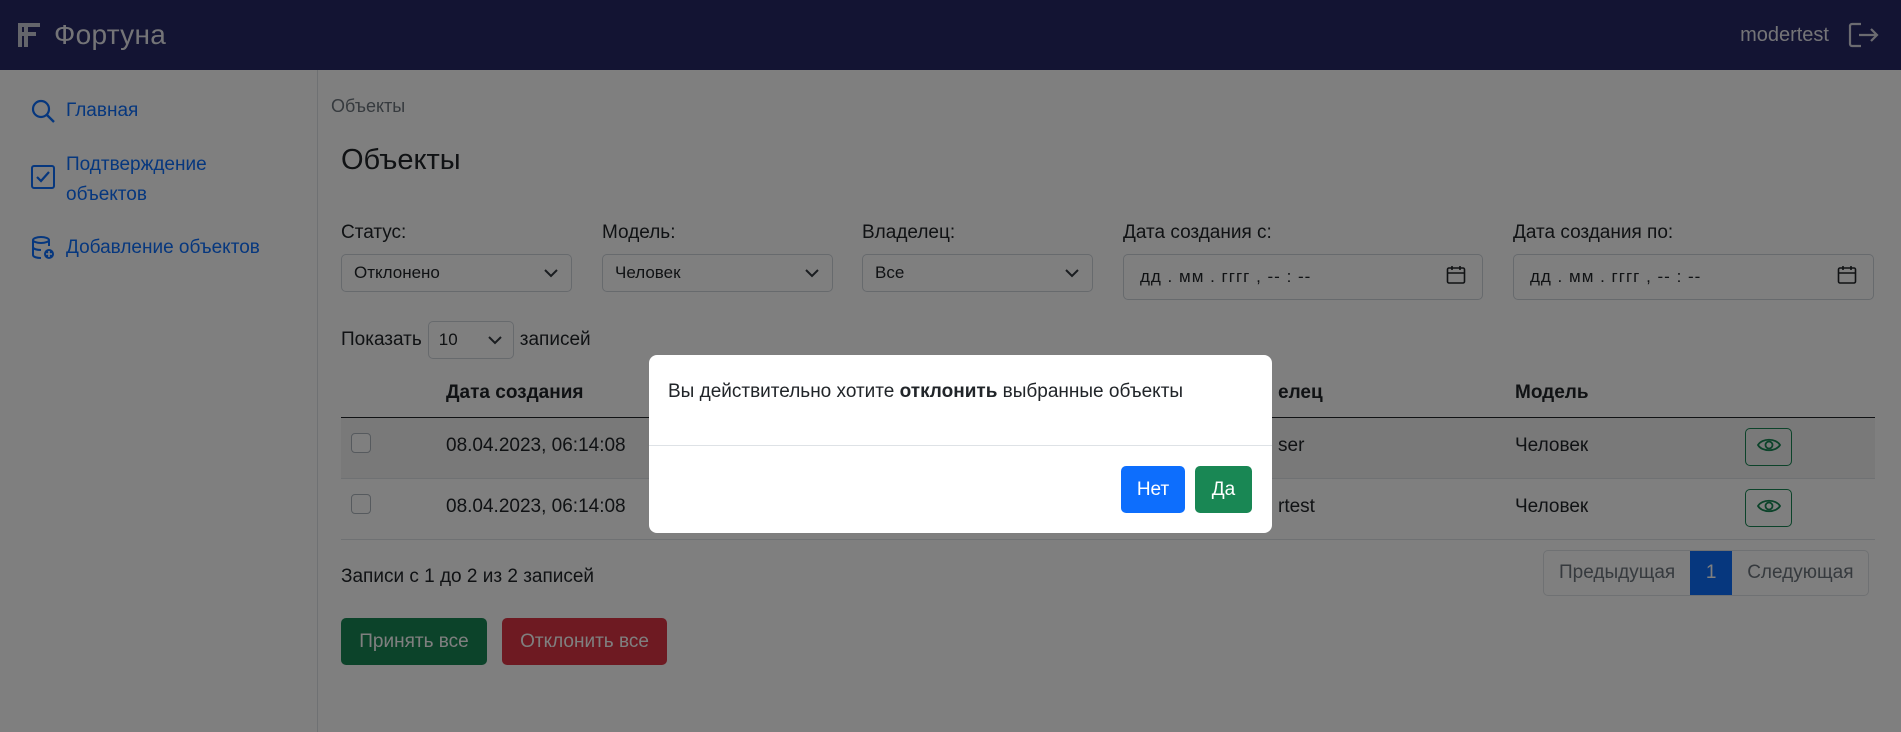 The width and height of the screenshot is (1901, 732). What do you see at coordinates (1153, 489) in the screenshot?
I see `no-button: Нет` at bounding box center [1153, 489].